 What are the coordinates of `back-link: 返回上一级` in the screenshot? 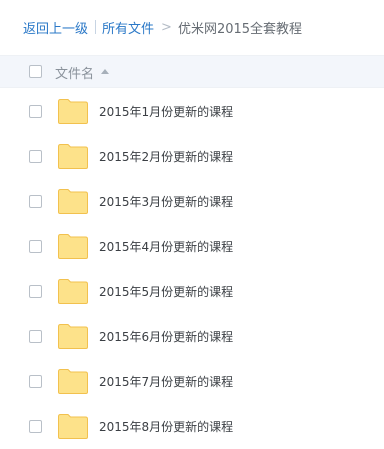 It's located at (55, 27).